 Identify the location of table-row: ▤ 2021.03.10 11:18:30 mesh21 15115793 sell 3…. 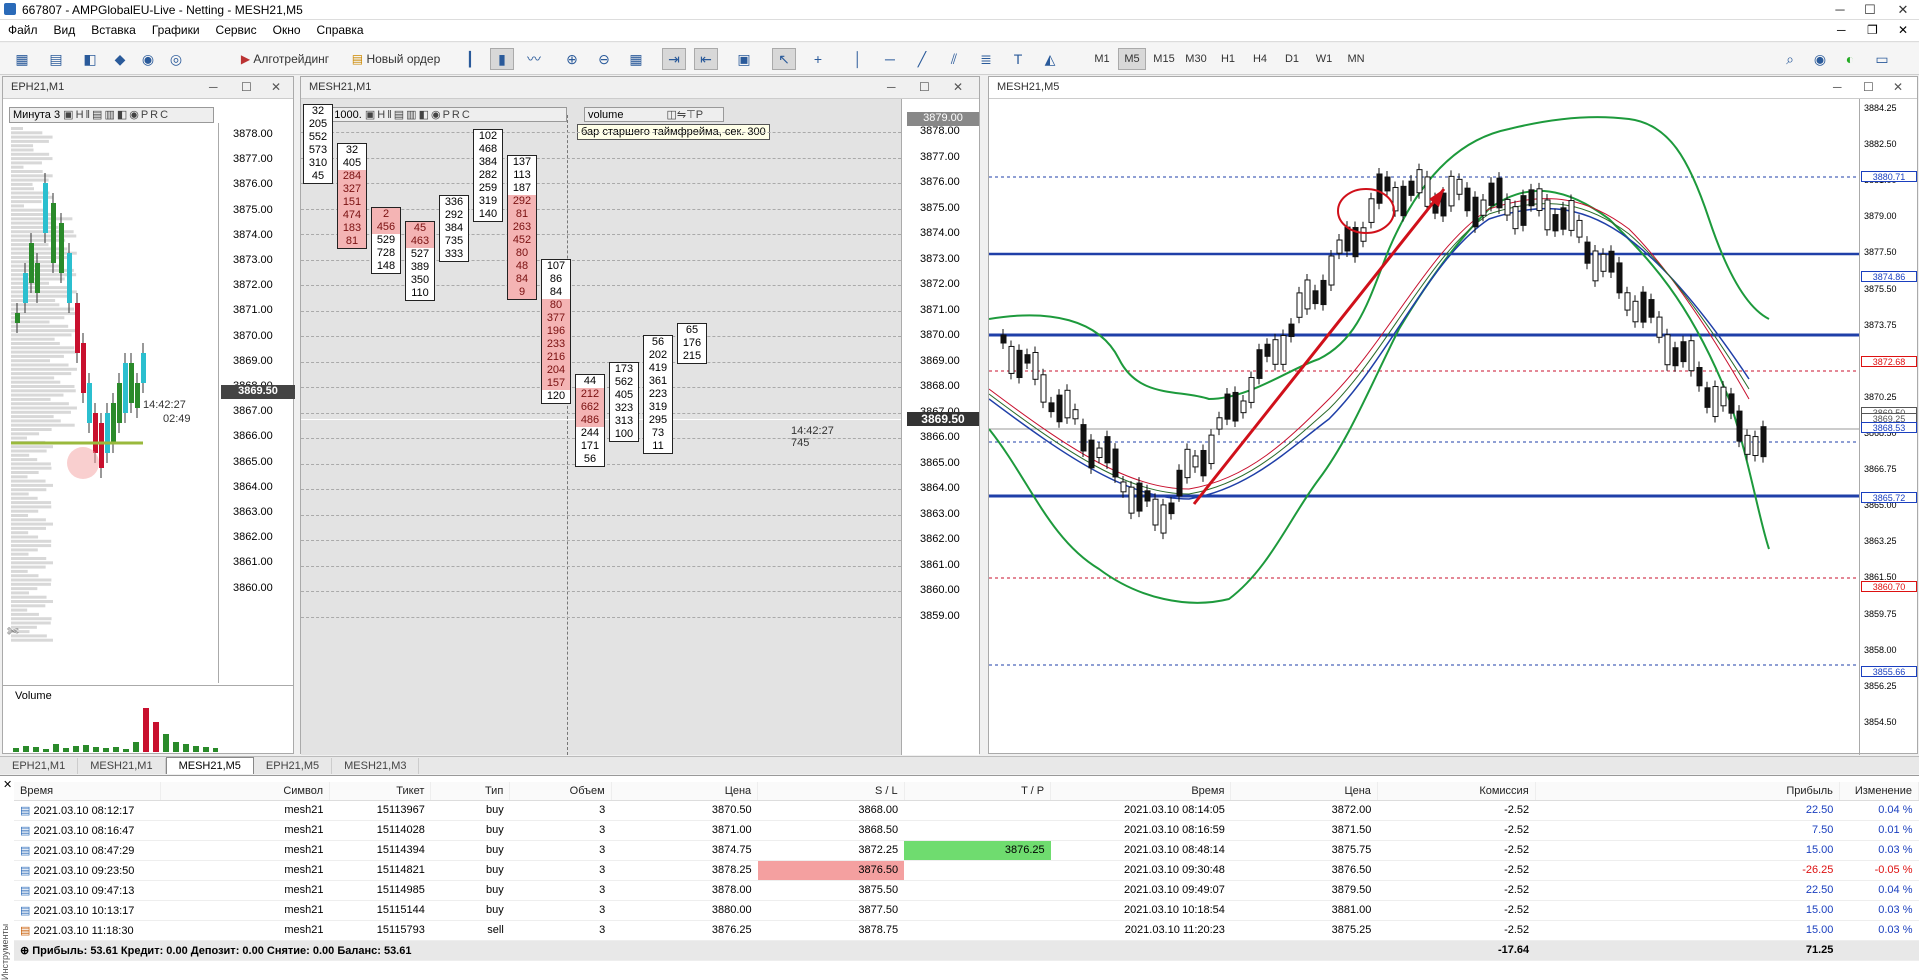
(966, 930).